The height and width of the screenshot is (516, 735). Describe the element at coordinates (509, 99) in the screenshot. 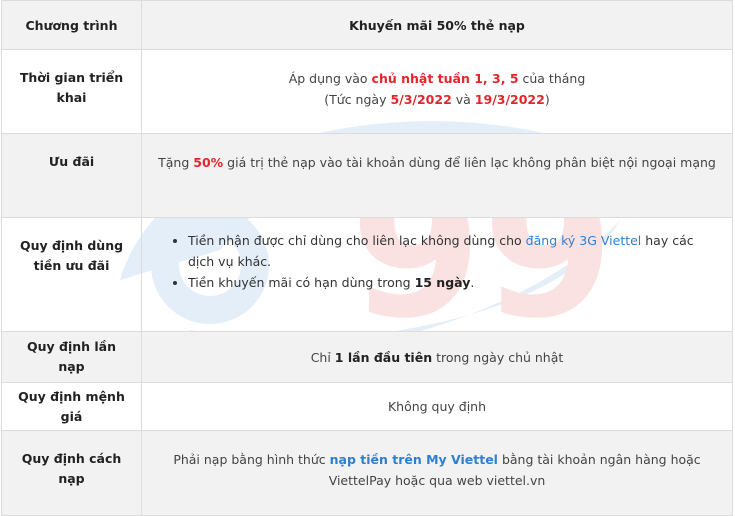

I see `highlight-date-2: 19/3/2022` at that location.